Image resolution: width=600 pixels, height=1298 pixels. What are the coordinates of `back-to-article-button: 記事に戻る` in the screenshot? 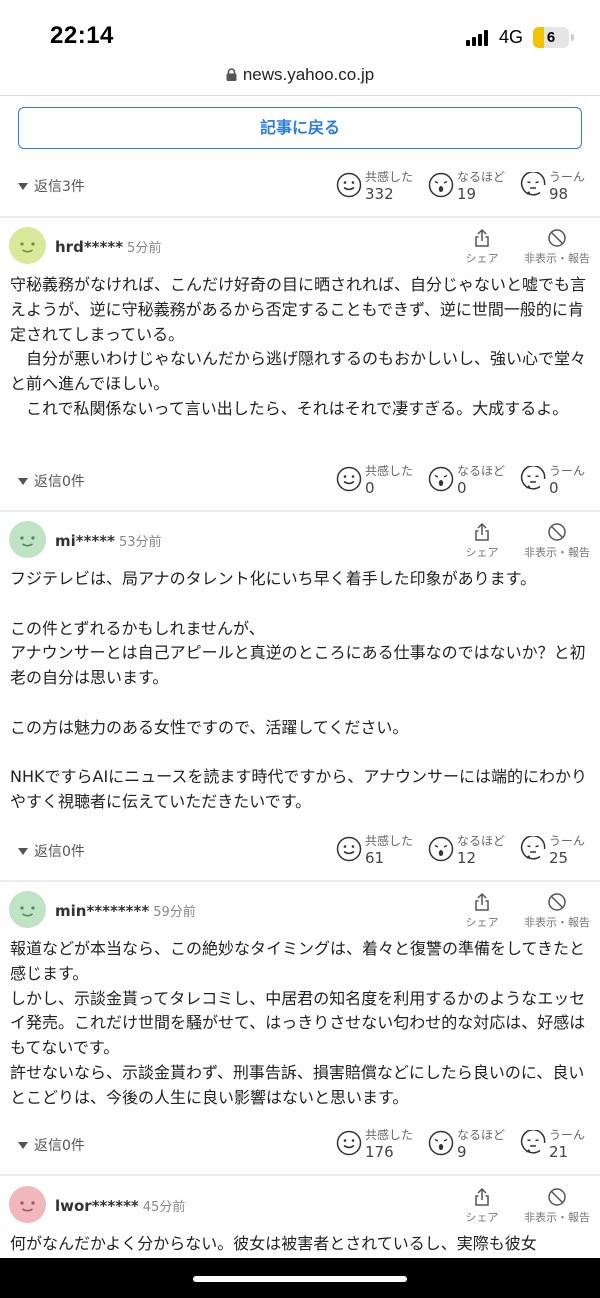 It's located at (300, 128).